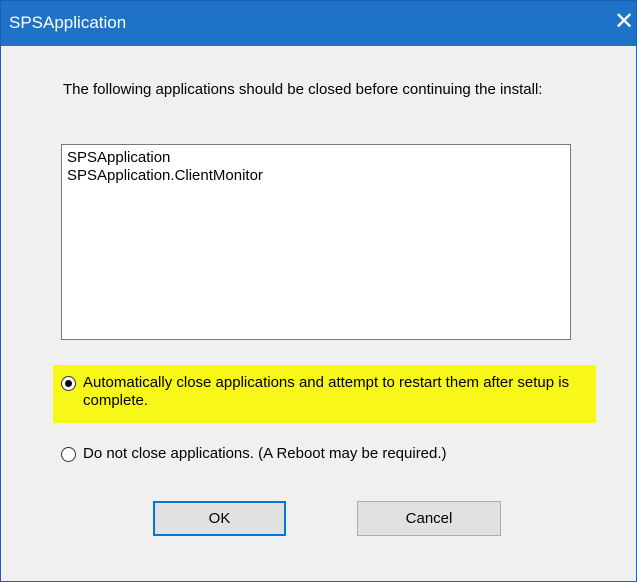 Image resolution: width=637 pixels, height=582 pixels. What do you see at coordinates (219, 518) in the screenshot?
I see `ok-button: OK` at bounding box center [219, 518].